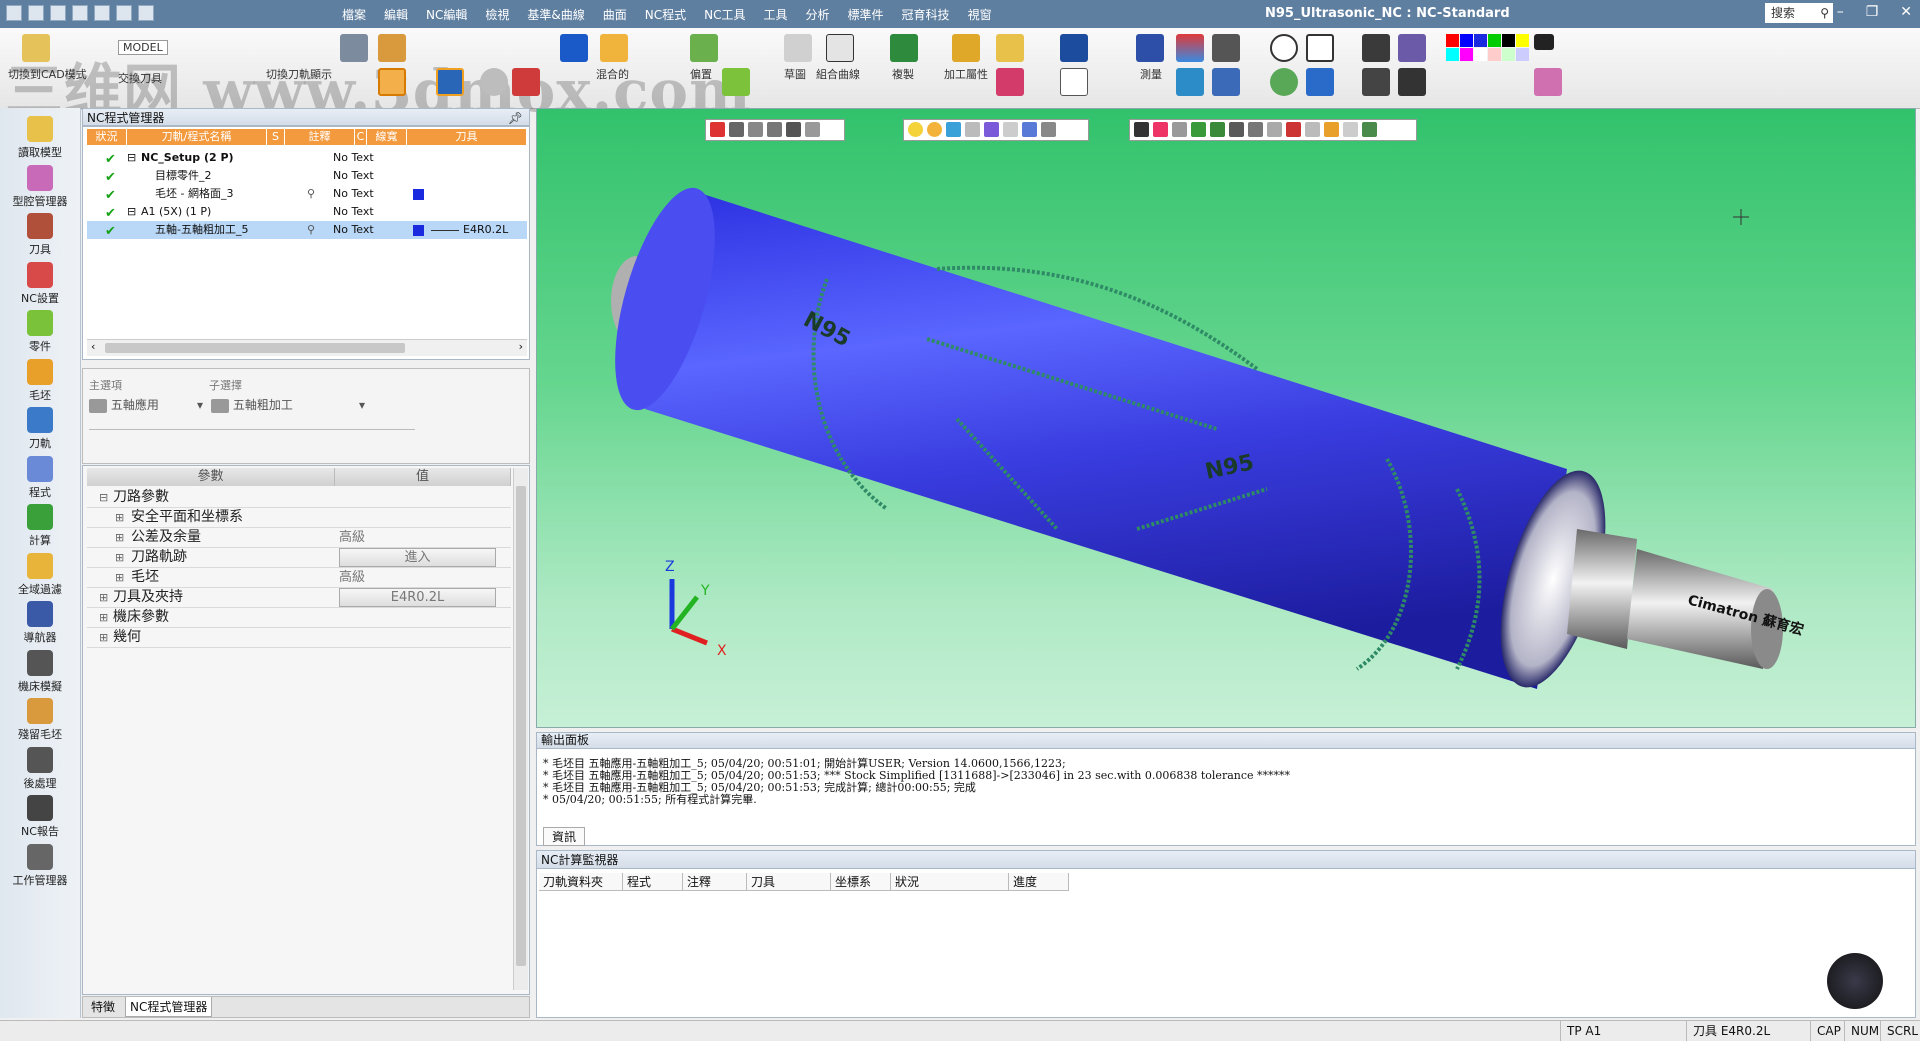  What do you see at coordinates (143, 47) in the screenshot?
I see `model-dropdown: MODEL` at bounding box center [143, 47].